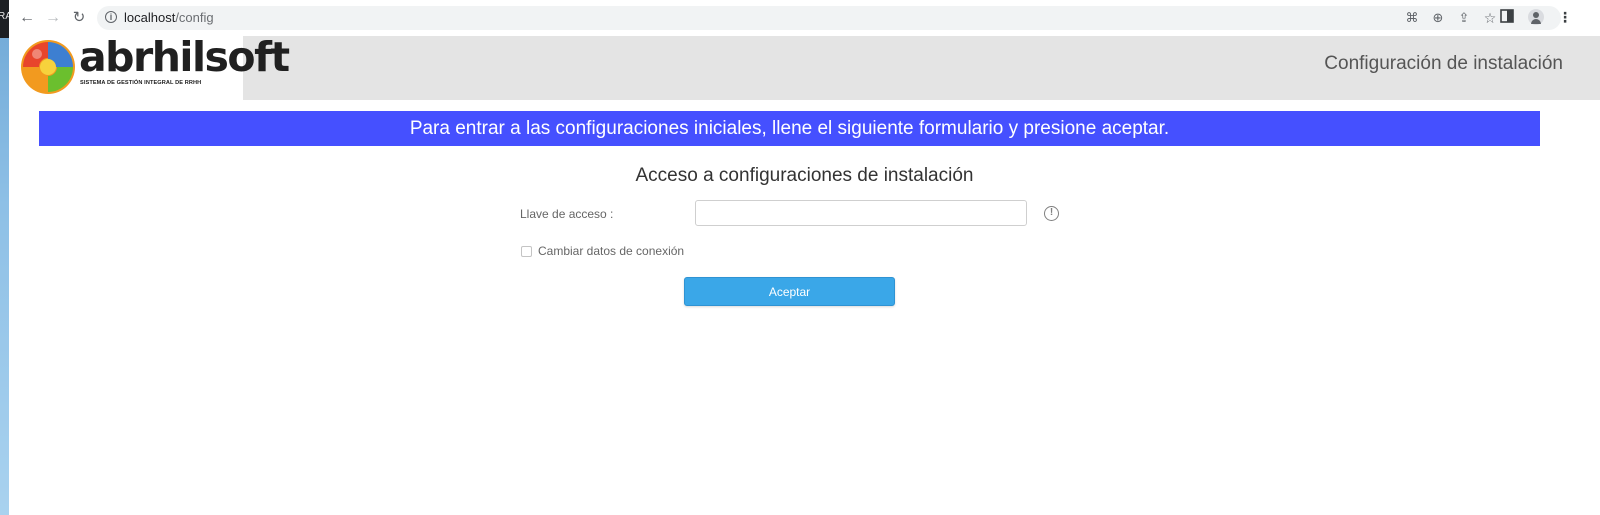 This screenshot has height=515, width=1600. What do you see at coordinates (567, 214) in the screenshot?
I see `access-key-label: Llave de acceso :` at bounding box center [567, 214].